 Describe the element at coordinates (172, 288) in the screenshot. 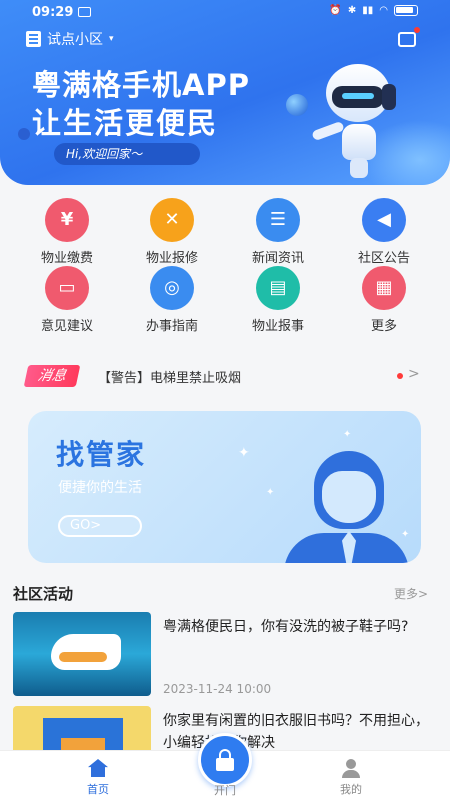

I see `compass-icon: ◎` at that location.